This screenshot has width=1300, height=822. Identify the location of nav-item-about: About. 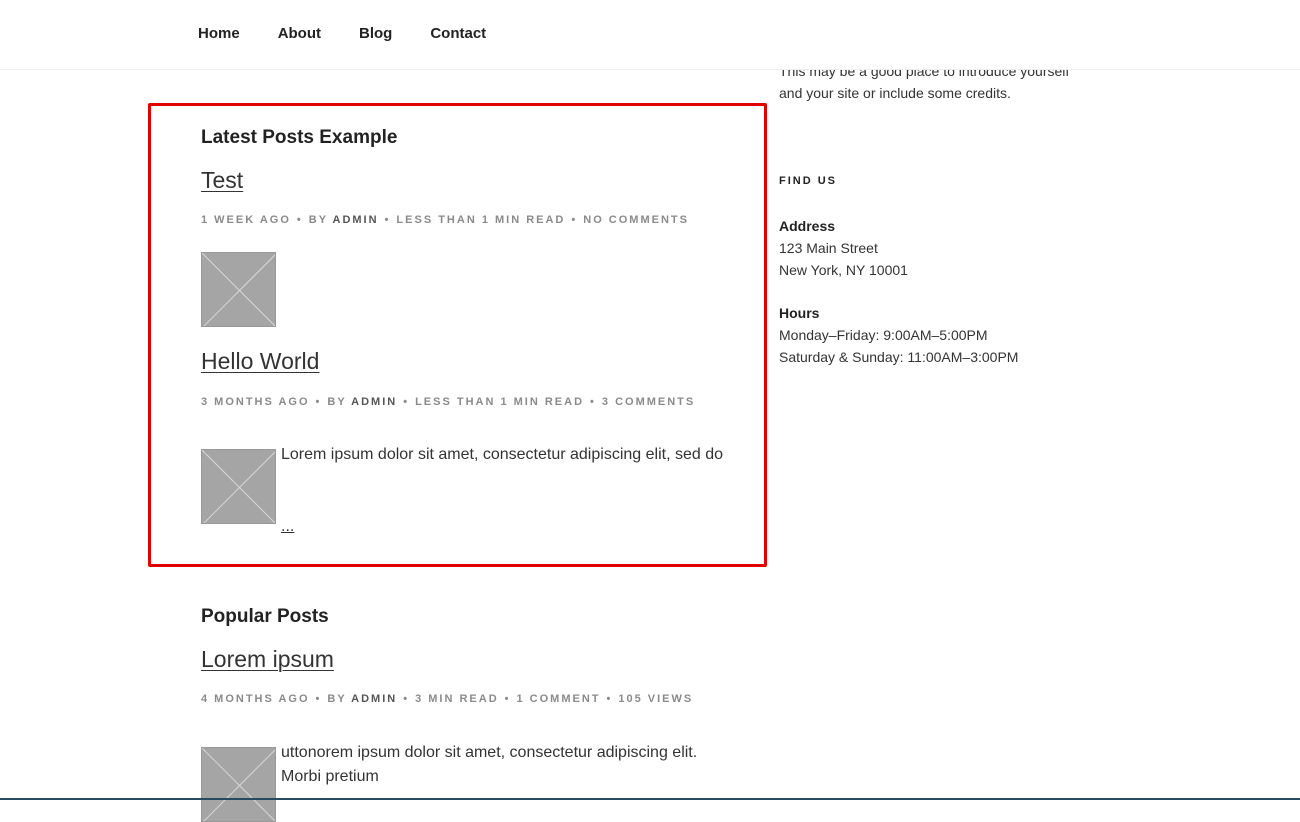
(299, 33).